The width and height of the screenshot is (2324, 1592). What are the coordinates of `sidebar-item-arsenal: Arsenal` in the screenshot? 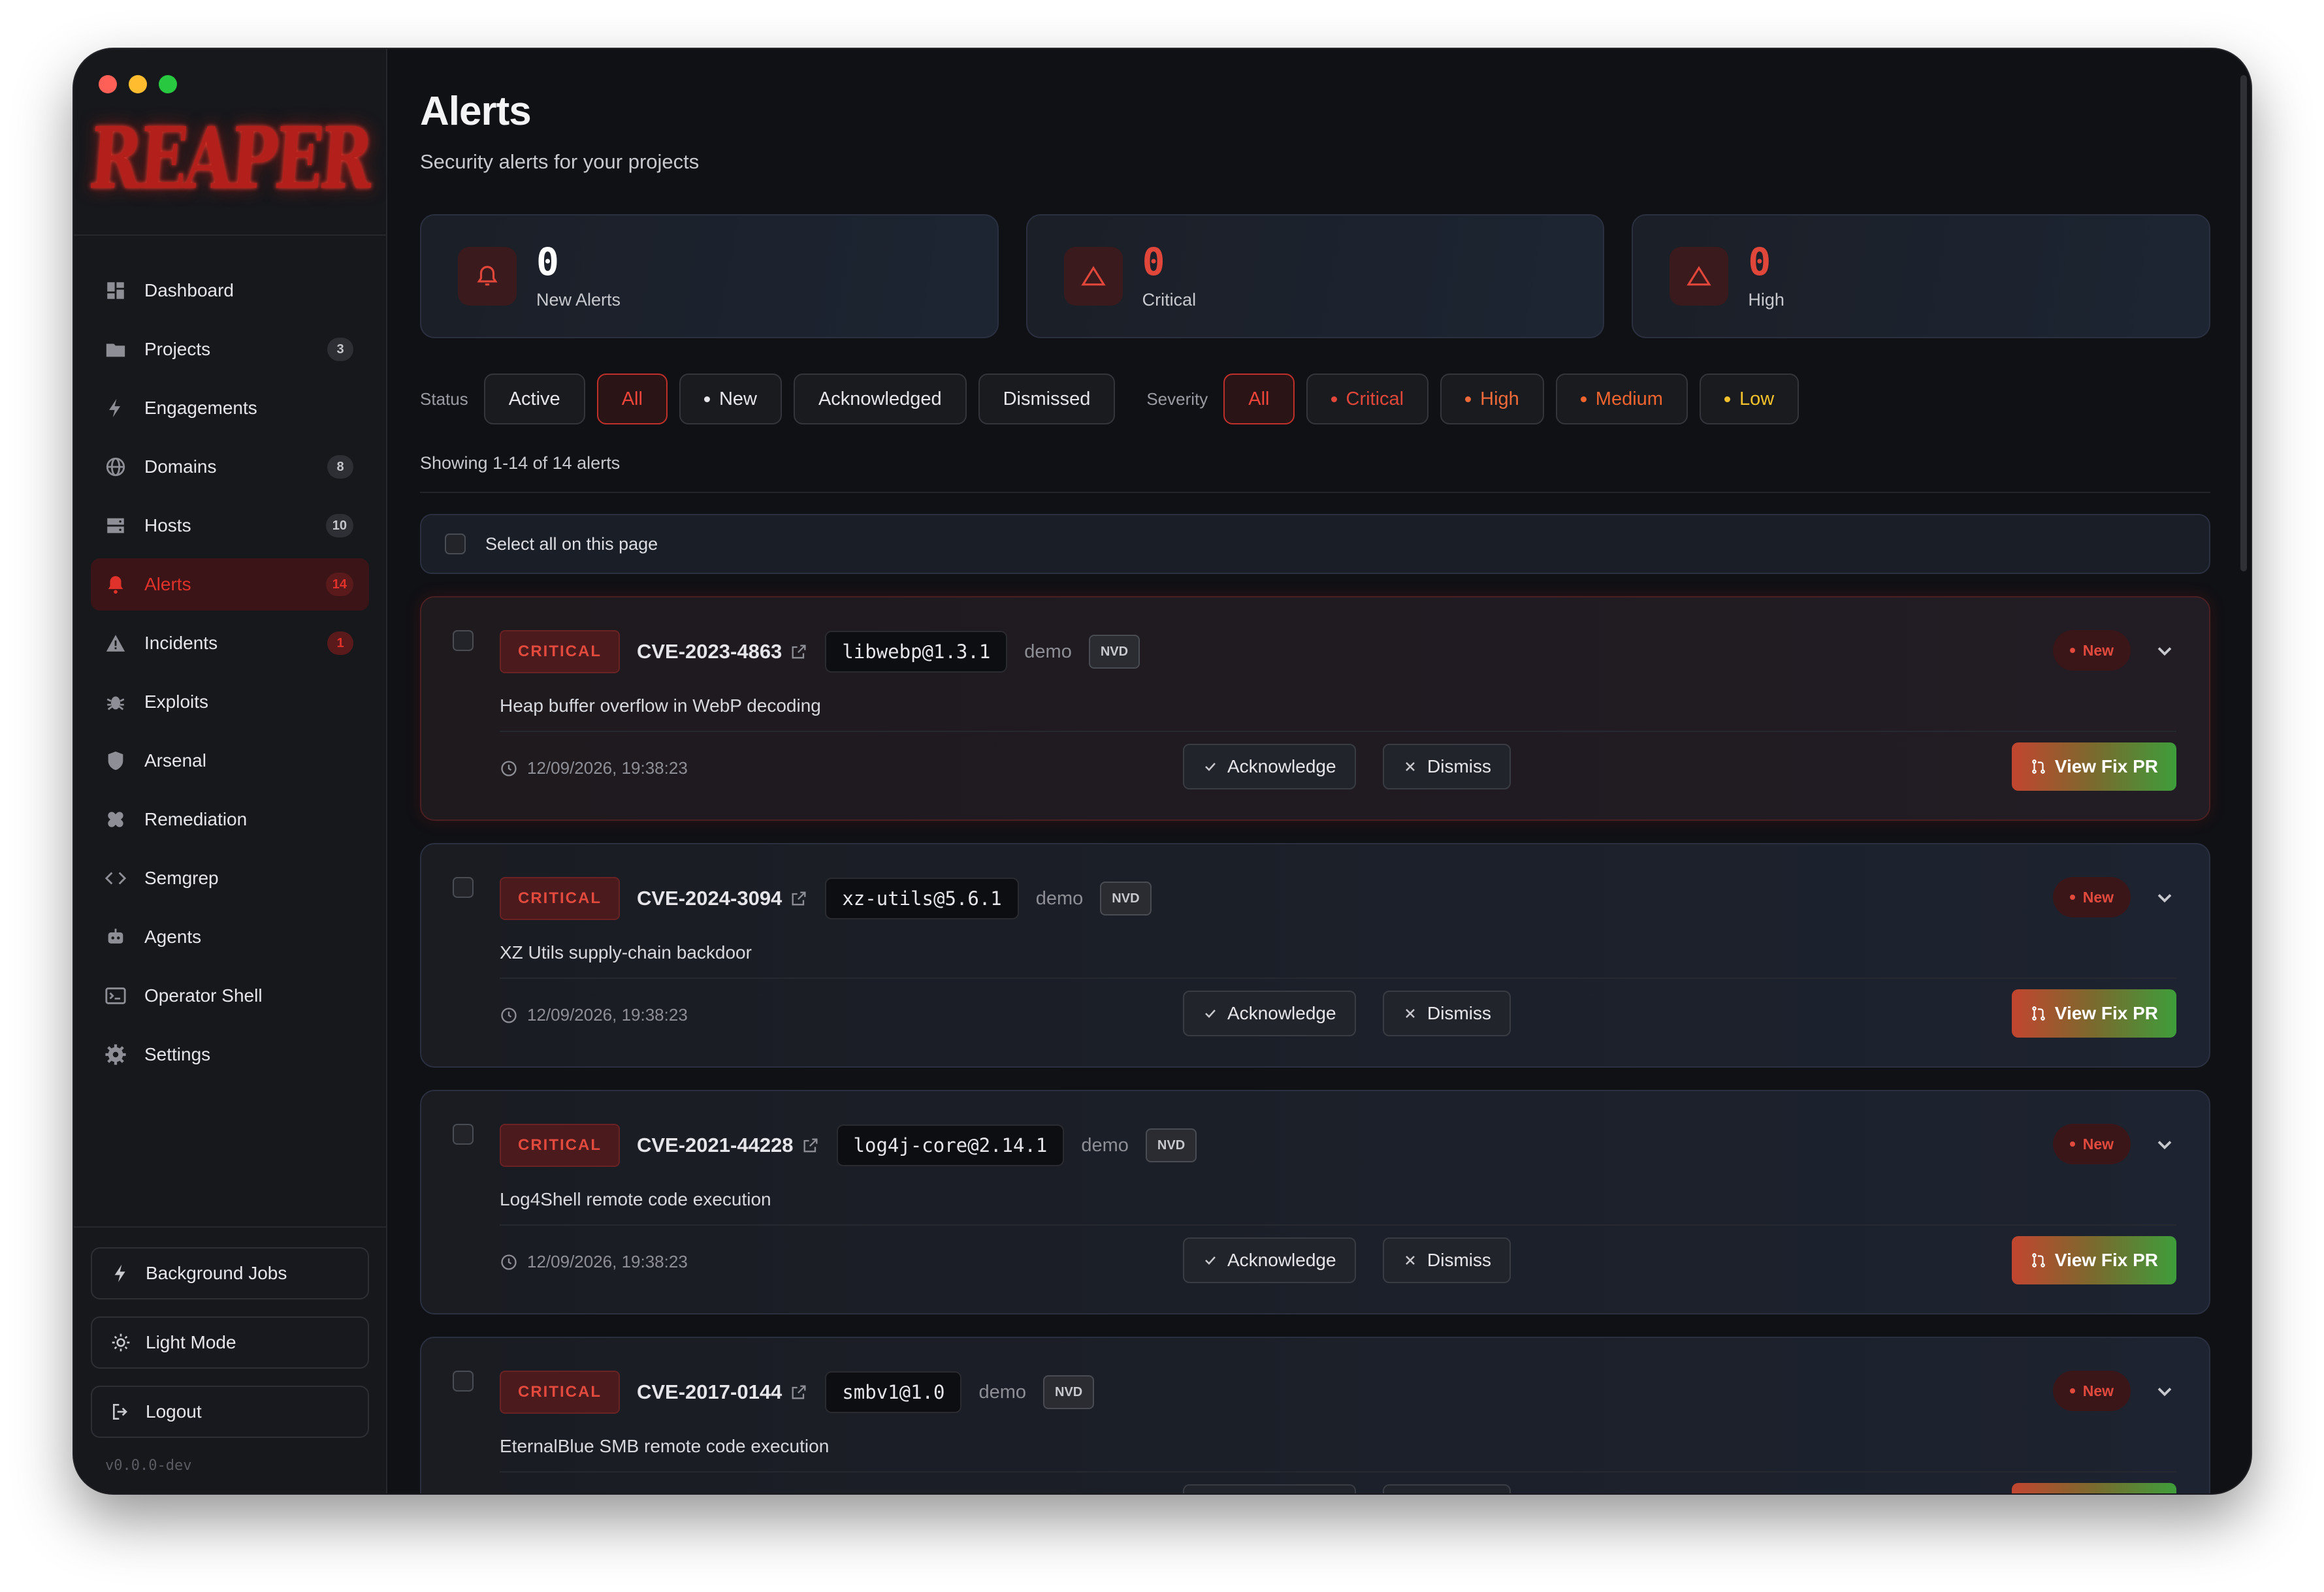 It's located at (230, 761).